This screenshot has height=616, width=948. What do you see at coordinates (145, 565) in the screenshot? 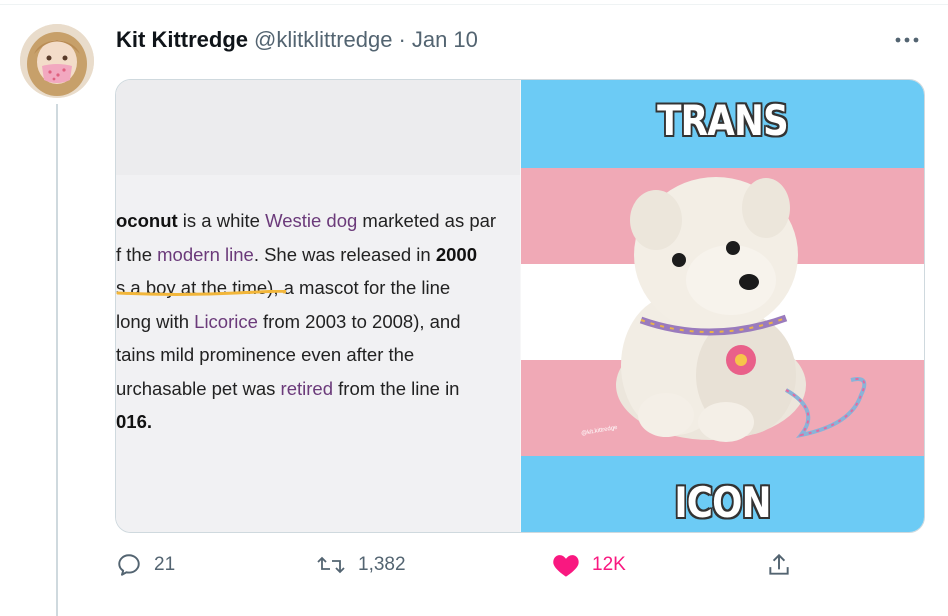
I see `reply-button: 21` at bounding box center [145, 565].